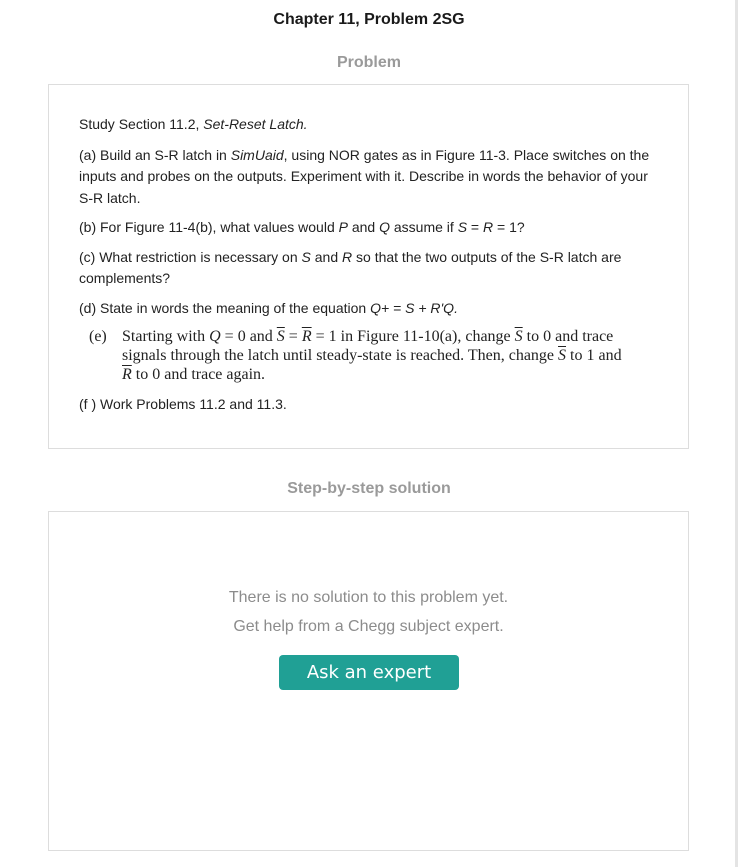 The width and height of the screenshot is (738, 867). Describe the element at coordinates (248, 336) in the screenshot. I see `part-e-t2: = 0 and` at that location.